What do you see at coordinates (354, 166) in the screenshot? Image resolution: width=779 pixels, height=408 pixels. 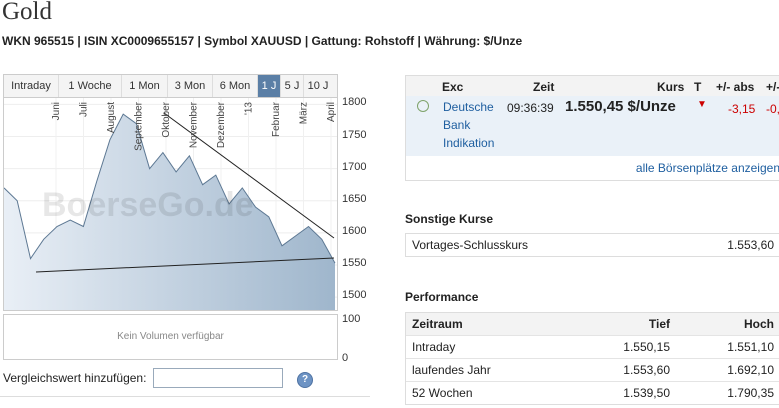 I see `y-tick-label: 1700` at bounding box center [354, 166].